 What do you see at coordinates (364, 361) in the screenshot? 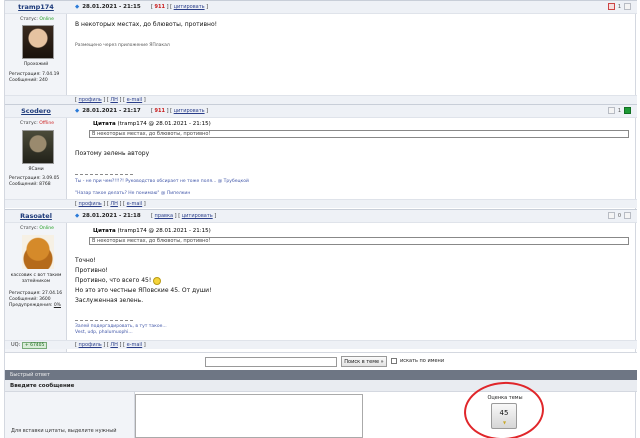
I see `thread-search-button: Поиск в теме »` at bounding box center [364, 361].